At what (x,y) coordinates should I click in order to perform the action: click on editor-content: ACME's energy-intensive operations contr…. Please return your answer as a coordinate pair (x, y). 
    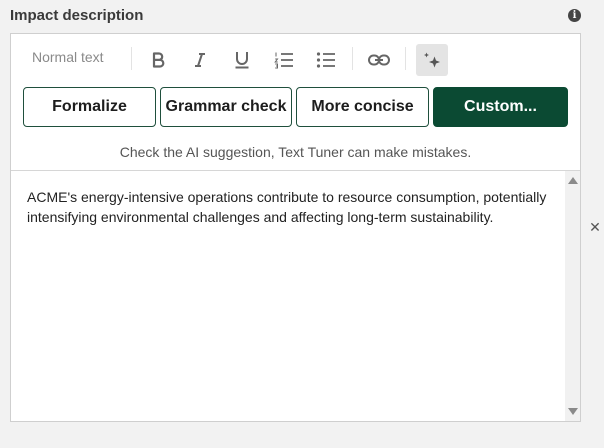
    Looking at the image, I should click on (292, 207).